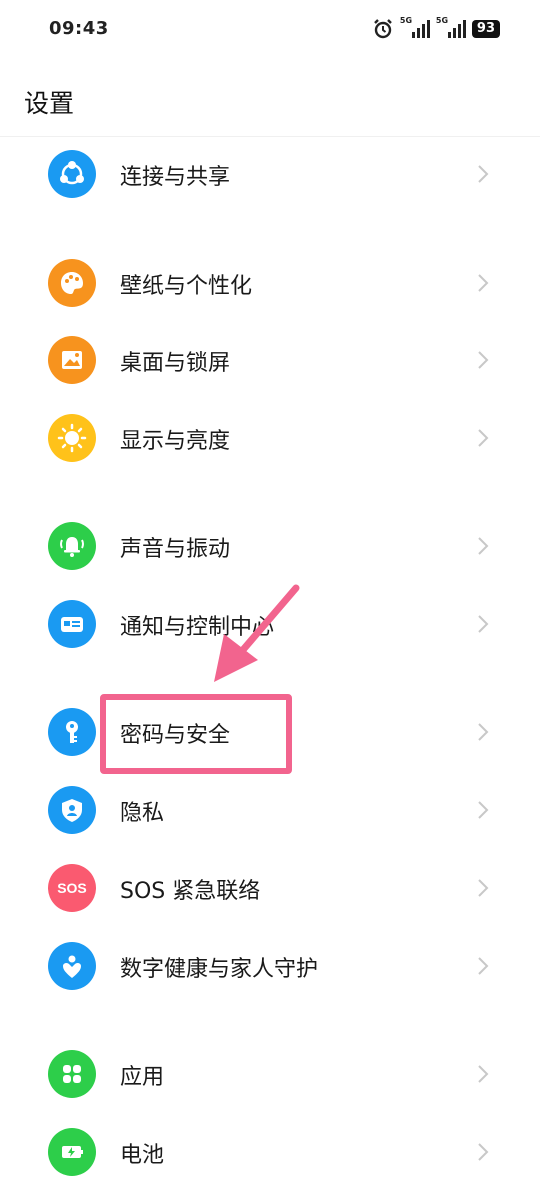 This screenshot has width=540, height=1191. I want to click on settings-item-label: 电池, so click(142, 1155).